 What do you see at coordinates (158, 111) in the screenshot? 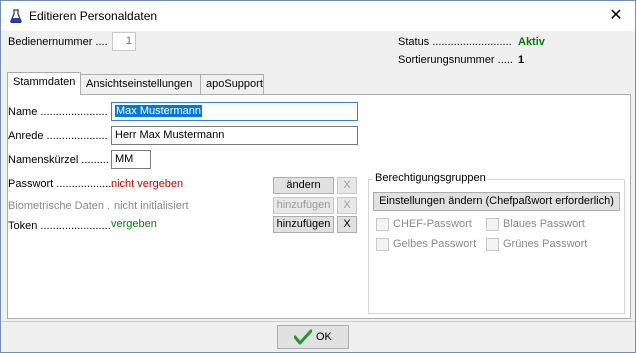
I see `name-input-value: Max Mustermann` at bounding box center [158, 111].